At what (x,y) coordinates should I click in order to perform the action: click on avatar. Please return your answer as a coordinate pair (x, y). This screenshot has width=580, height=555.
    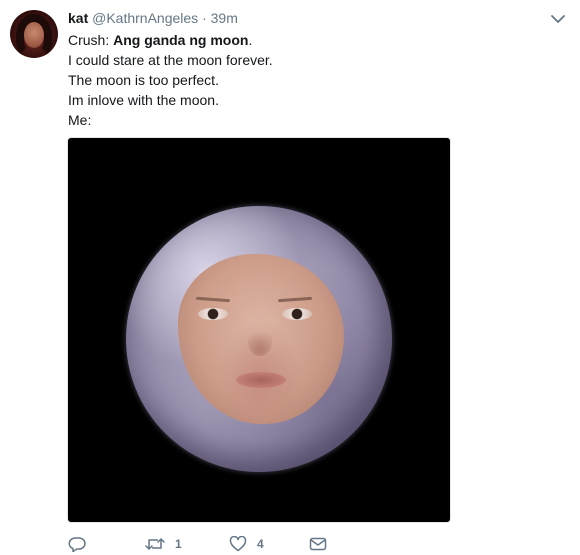
    Looking at the image, I should click on (34, 34).